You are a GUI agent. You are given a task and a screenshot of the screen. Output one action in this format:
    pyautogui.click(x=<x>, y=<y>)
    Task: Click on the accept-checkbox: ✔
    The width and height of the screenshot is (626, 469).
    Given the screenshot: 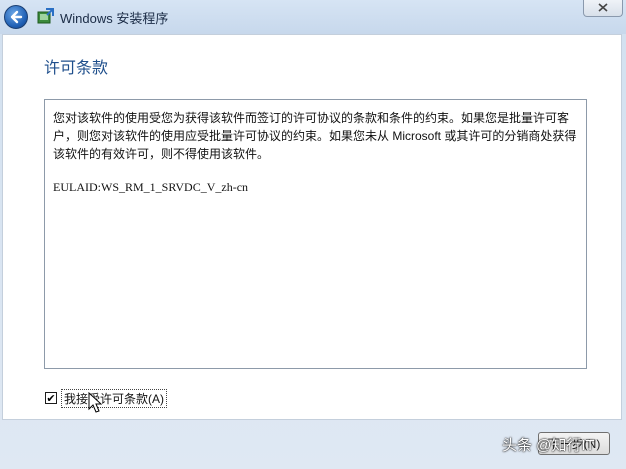 What is the action you would take?
    pyautogui.click(x=51, y=398)
    